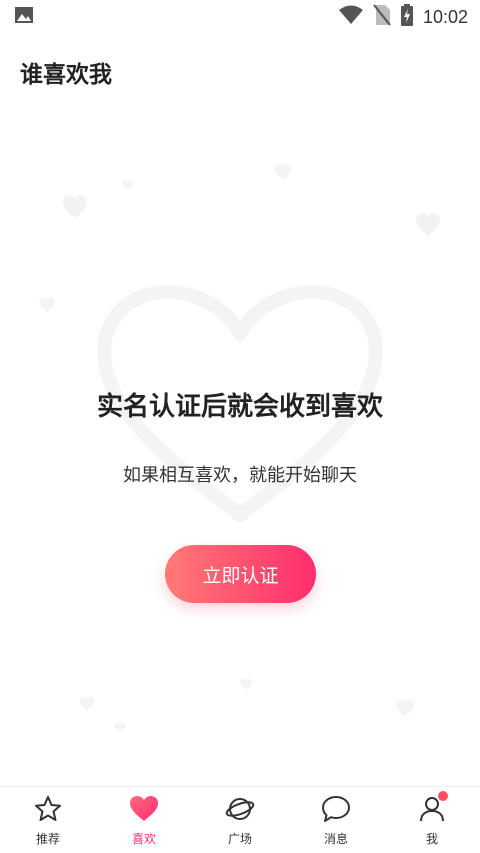  Describe the element at coordinates (382, 17) in the screenshot. I see `no-sim-icon` at that location.